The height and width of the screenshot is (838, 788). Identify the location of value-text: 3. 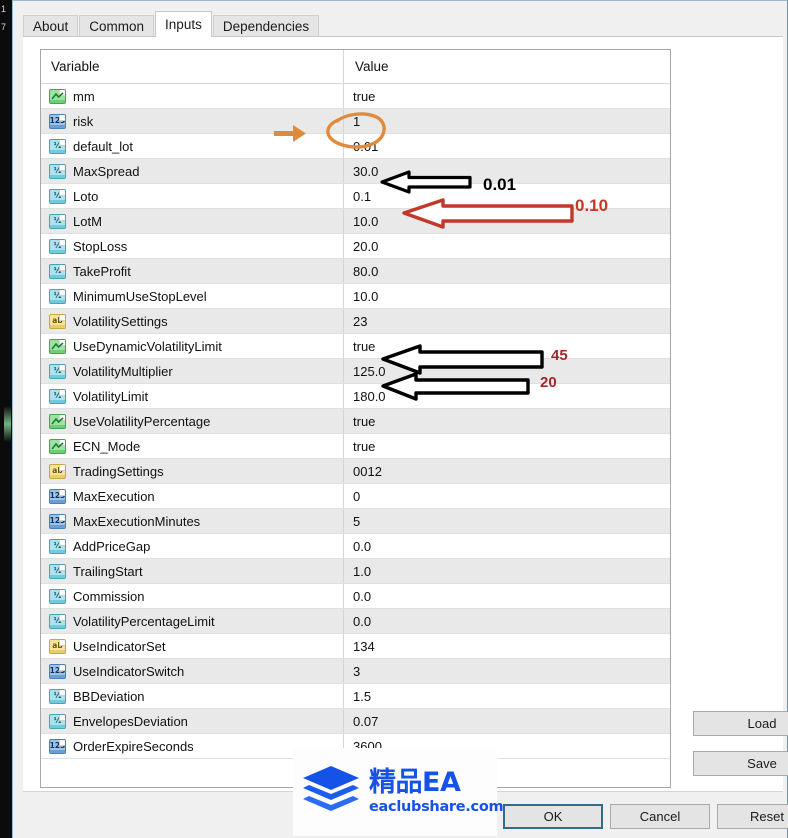
(357, 671).